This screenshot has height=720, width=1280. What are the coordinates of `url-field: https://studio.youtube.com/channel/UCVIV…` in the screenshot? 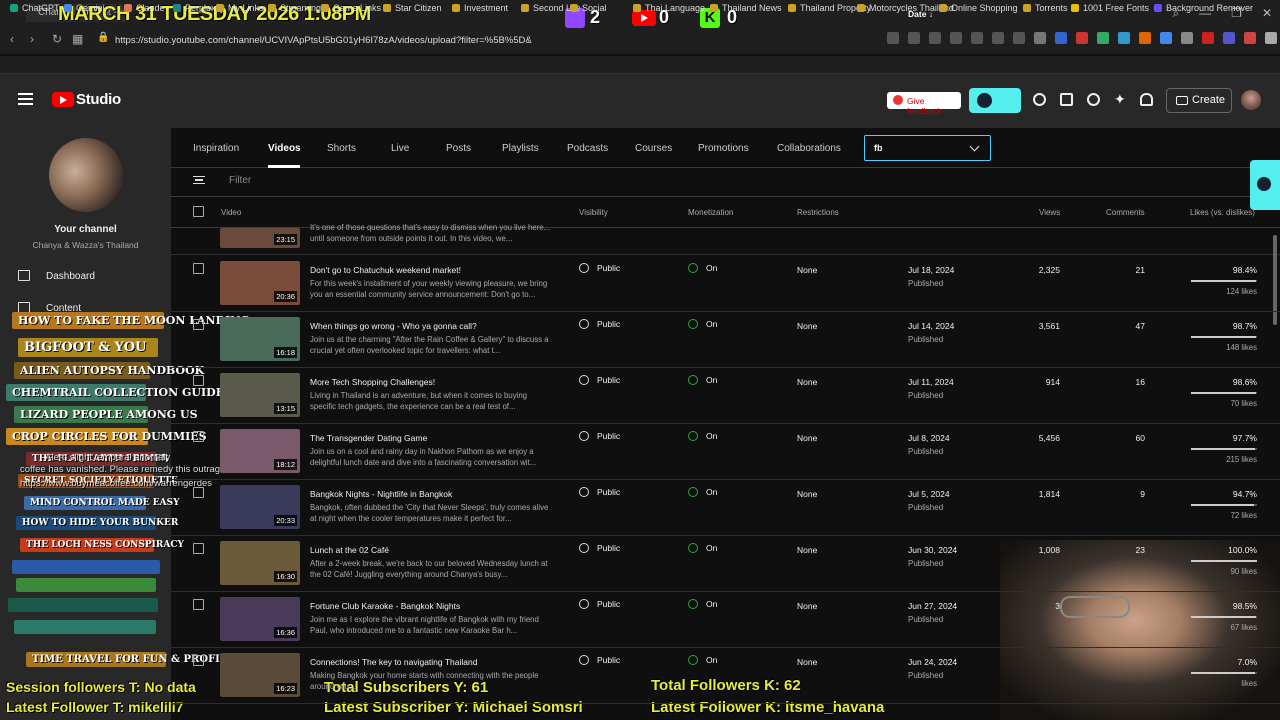 It's located at (323, 40).